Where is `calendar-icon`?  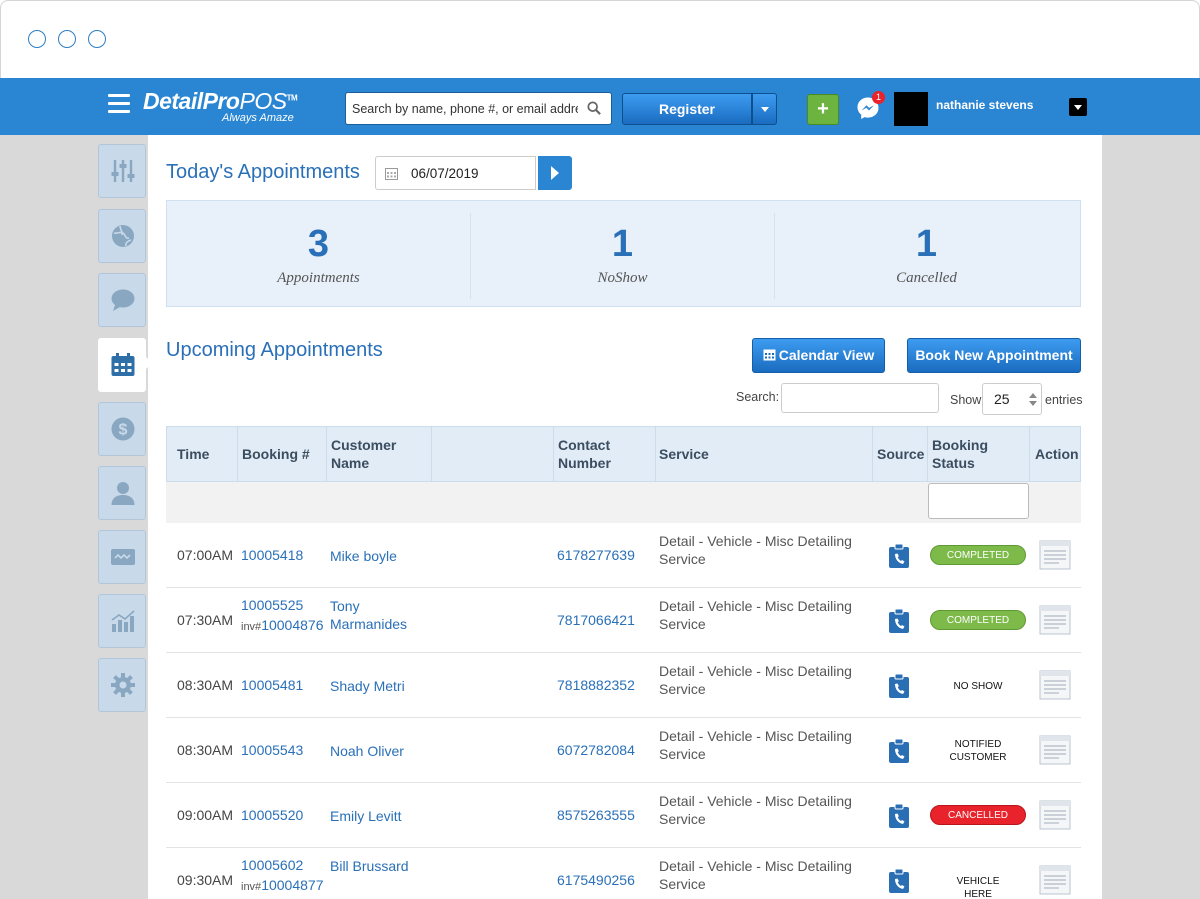 calendar-icon is located at coordinates (769, 355).